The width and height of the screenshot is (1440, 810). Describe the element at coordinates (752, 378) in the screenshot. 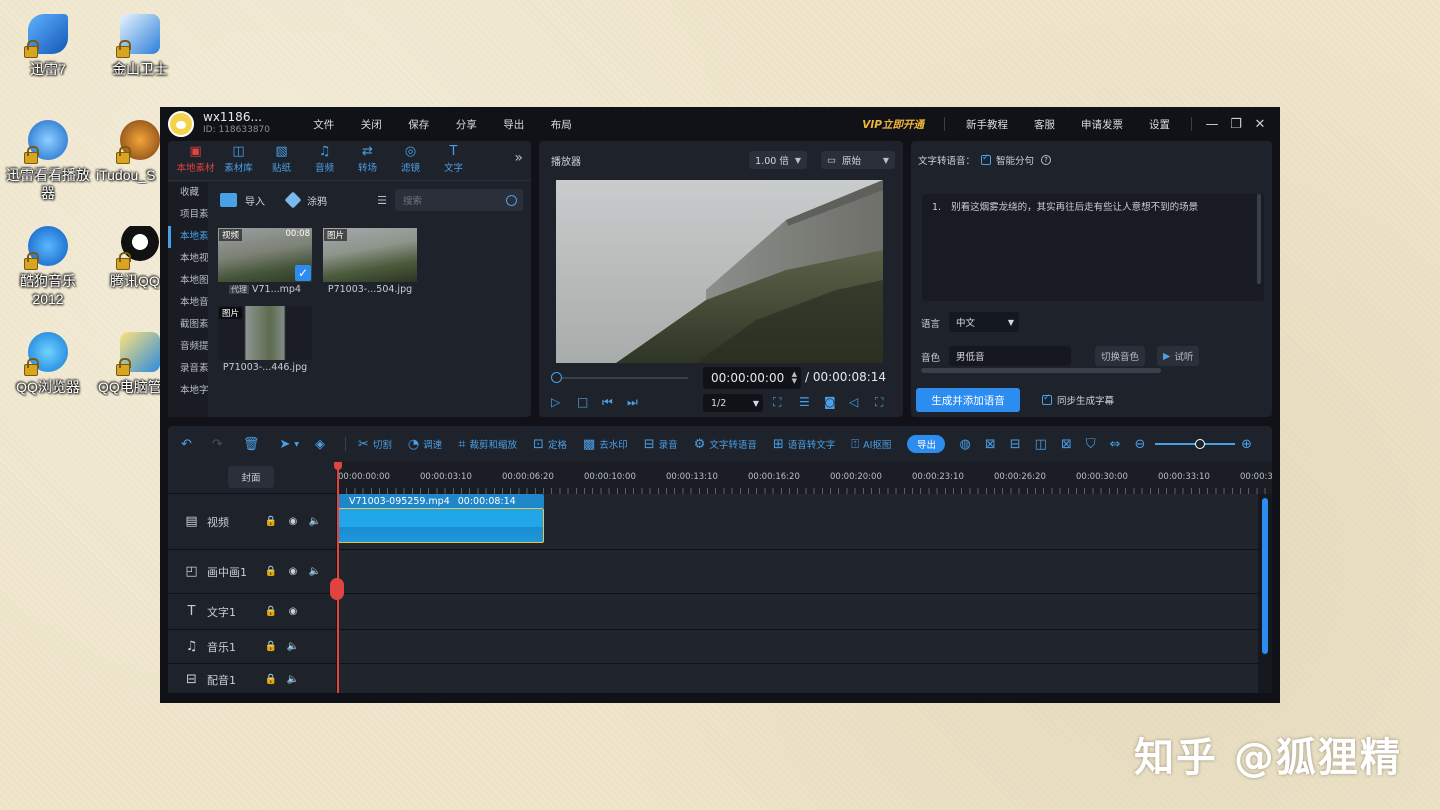

I see `current-time-field: 00:00:00:00 ▲ ▼` at that location.